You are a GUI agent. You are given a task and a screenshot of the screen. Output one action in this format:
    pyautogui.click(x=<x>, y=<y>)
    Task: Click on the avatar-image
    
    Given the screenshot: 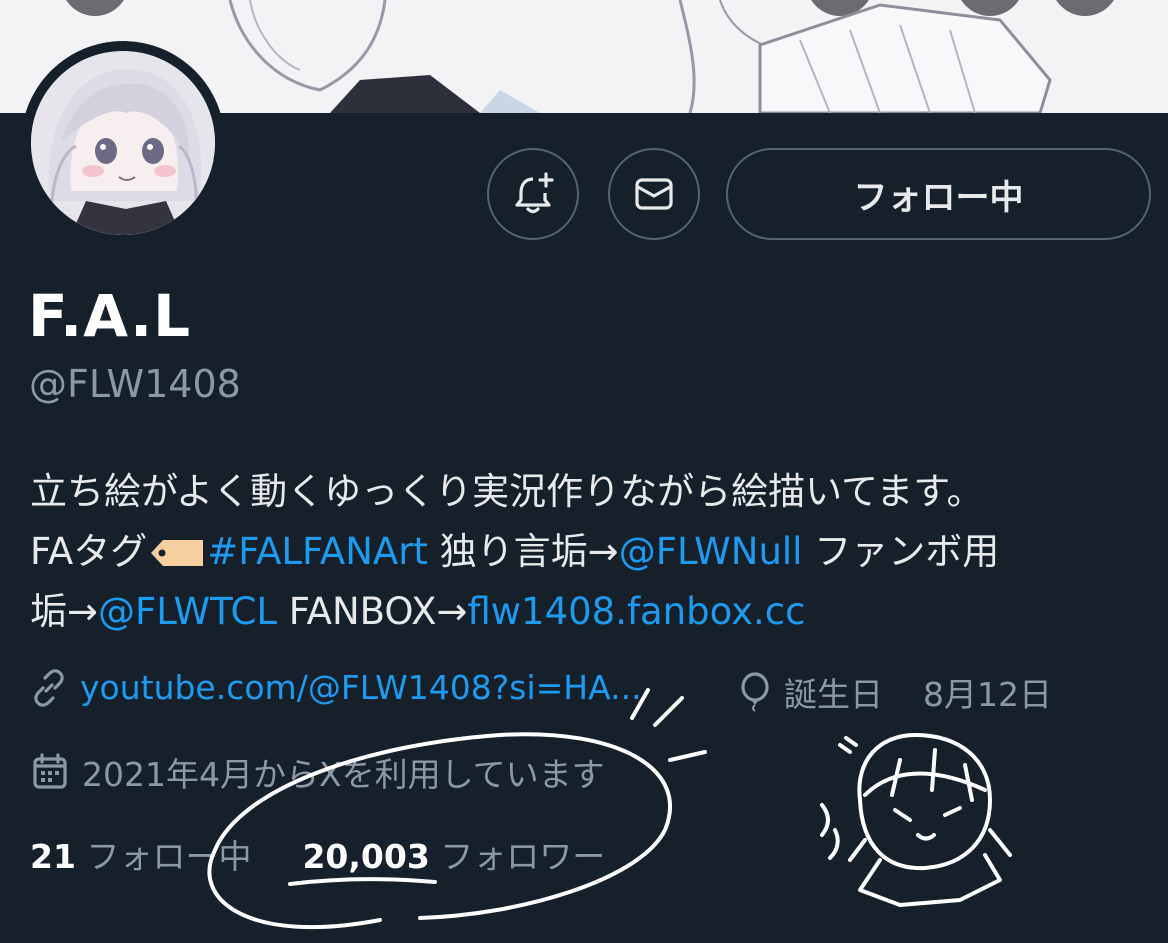 What is the action you would take?
    pyautogui.click(x=123, y=143)
    